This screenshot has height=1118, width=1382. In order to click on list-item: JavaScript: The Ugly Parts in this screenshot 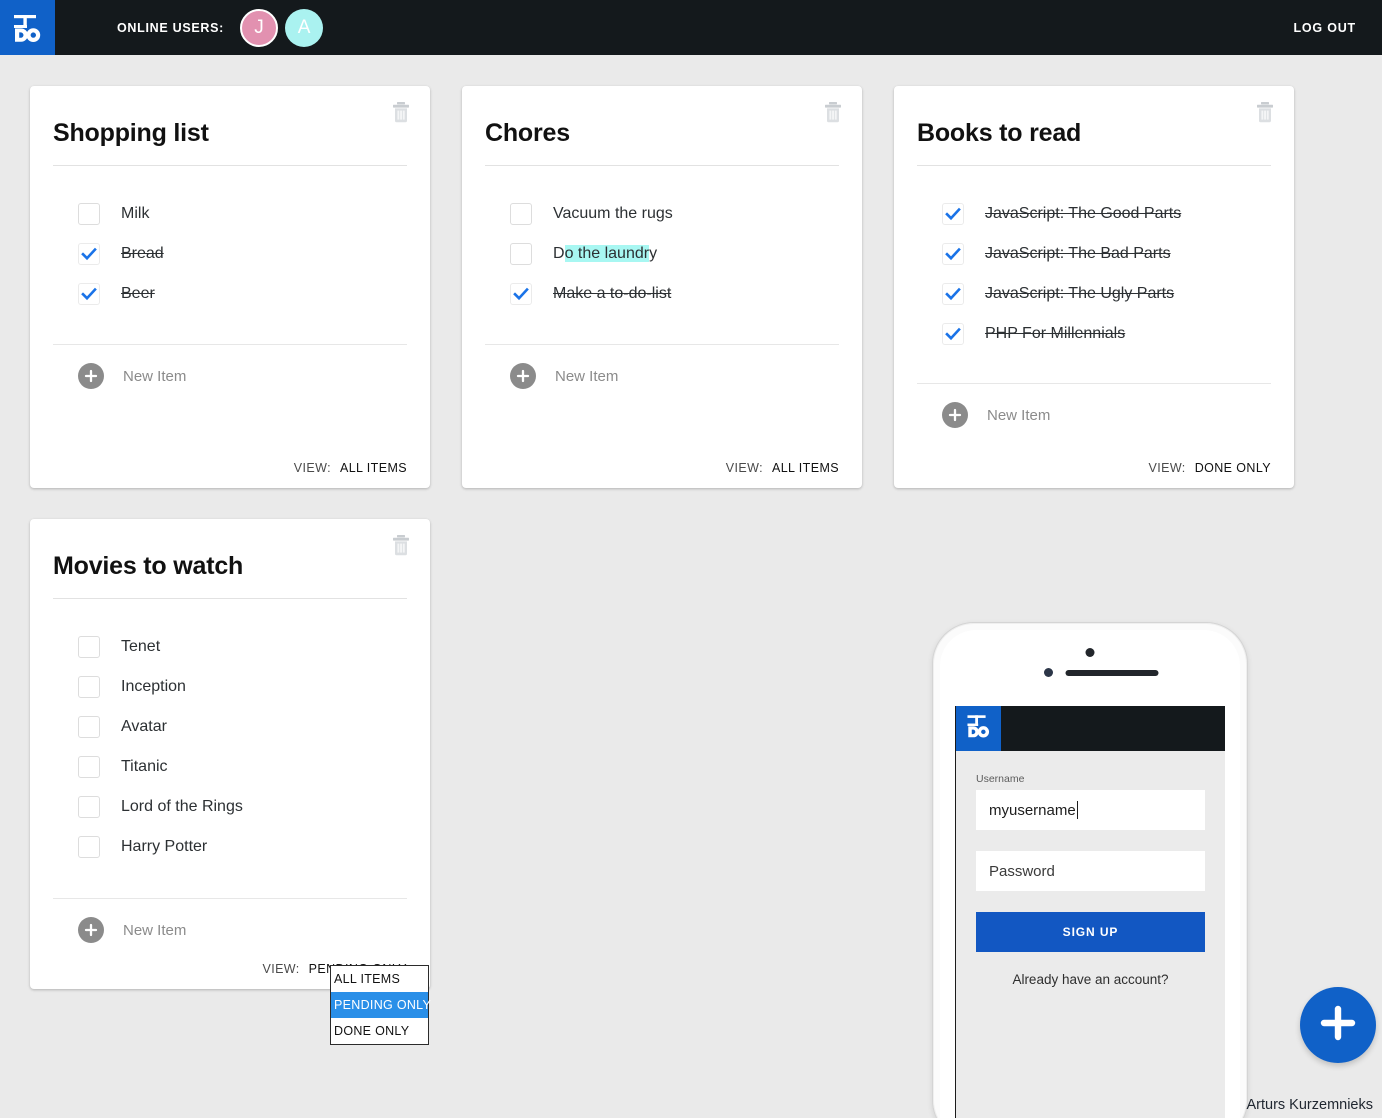, I will do `click(1106, 294)`.